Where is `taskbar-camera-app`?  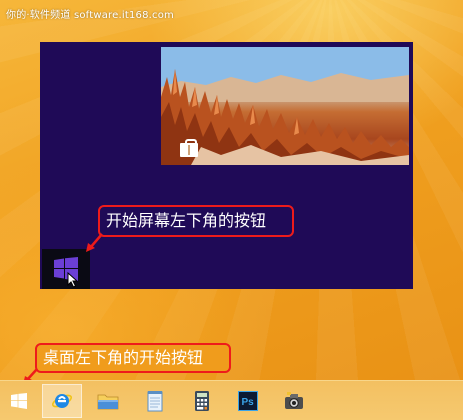
taskbar-camera-app is located at coordinates (294, 401).